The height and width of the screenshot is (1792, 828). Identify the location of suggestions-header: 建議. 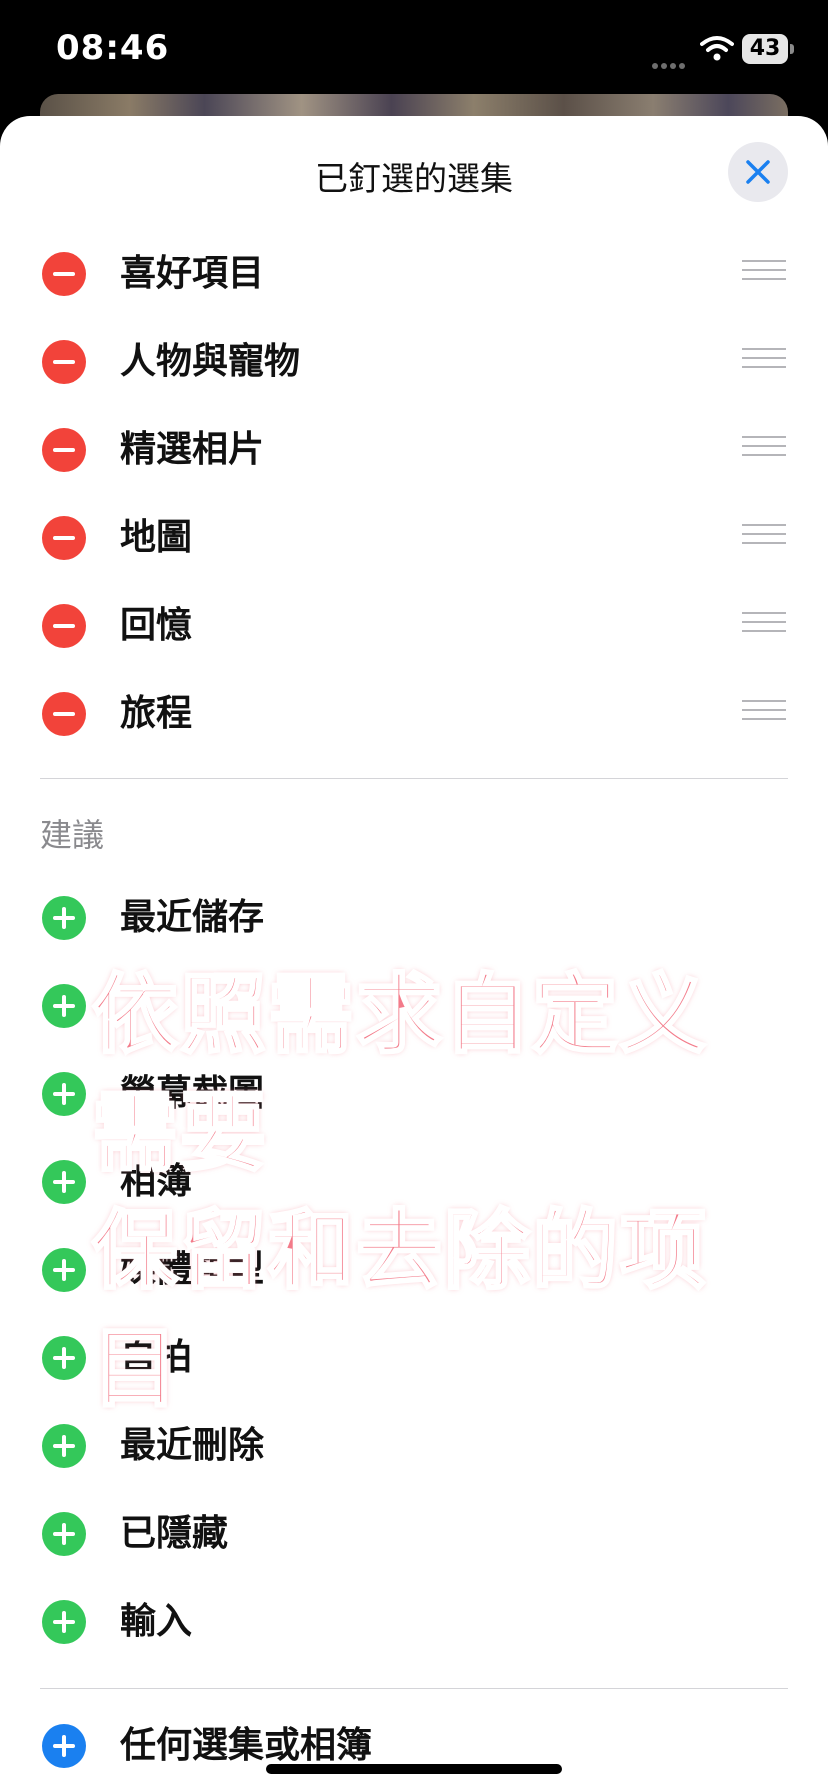
(72, 835).